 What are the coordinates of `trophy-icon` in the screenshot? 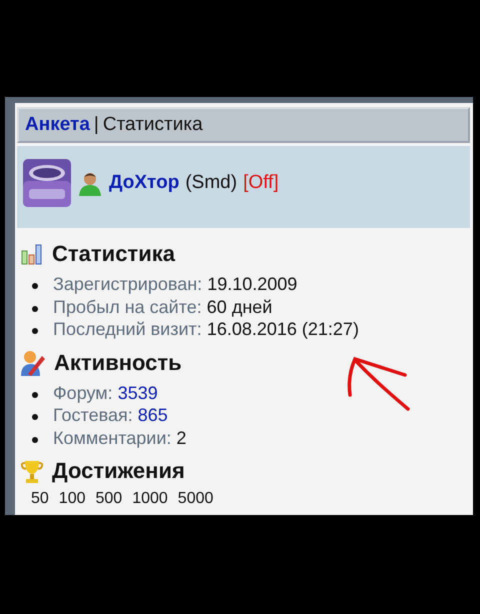 It's located at (32, 471).